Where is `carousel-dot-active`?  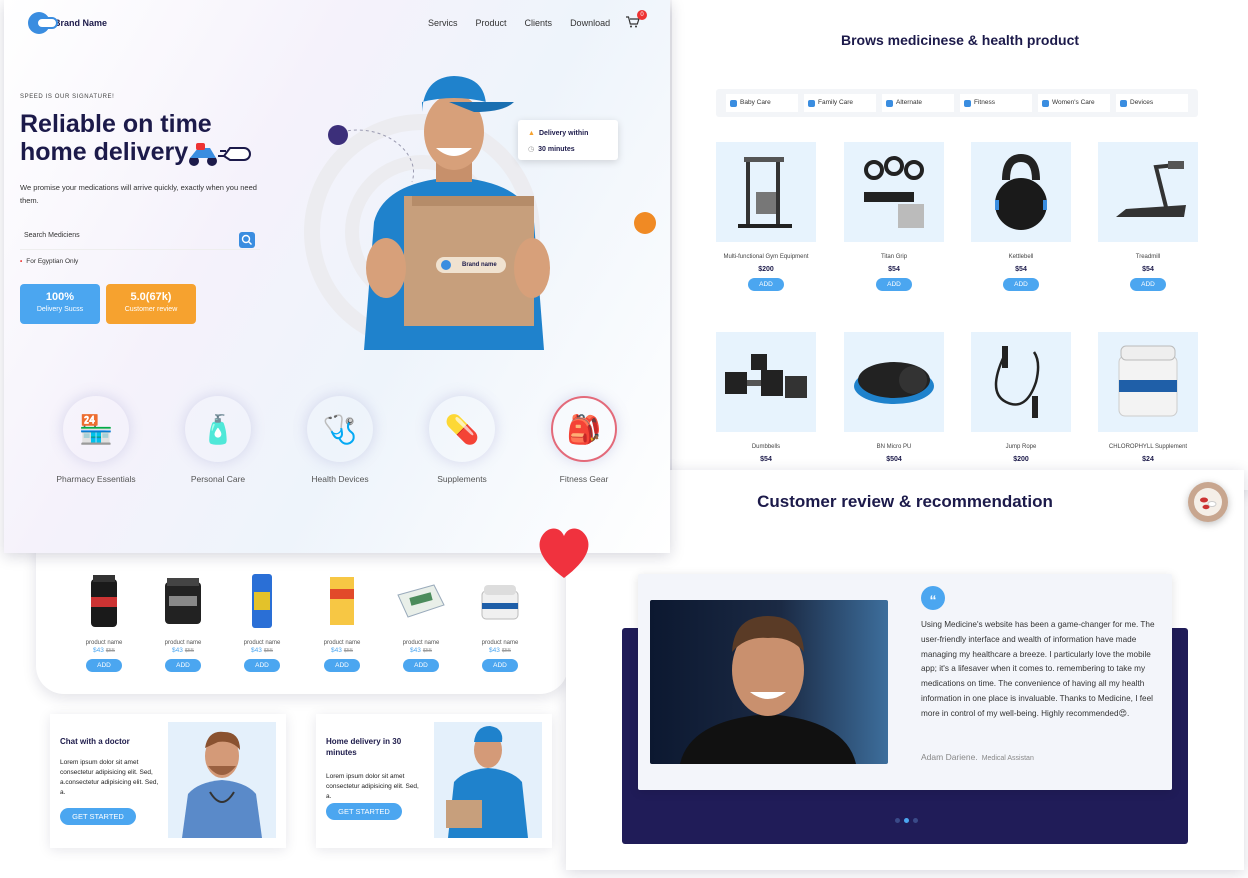
carousel-dot-active is located at coordinates (906, 820).